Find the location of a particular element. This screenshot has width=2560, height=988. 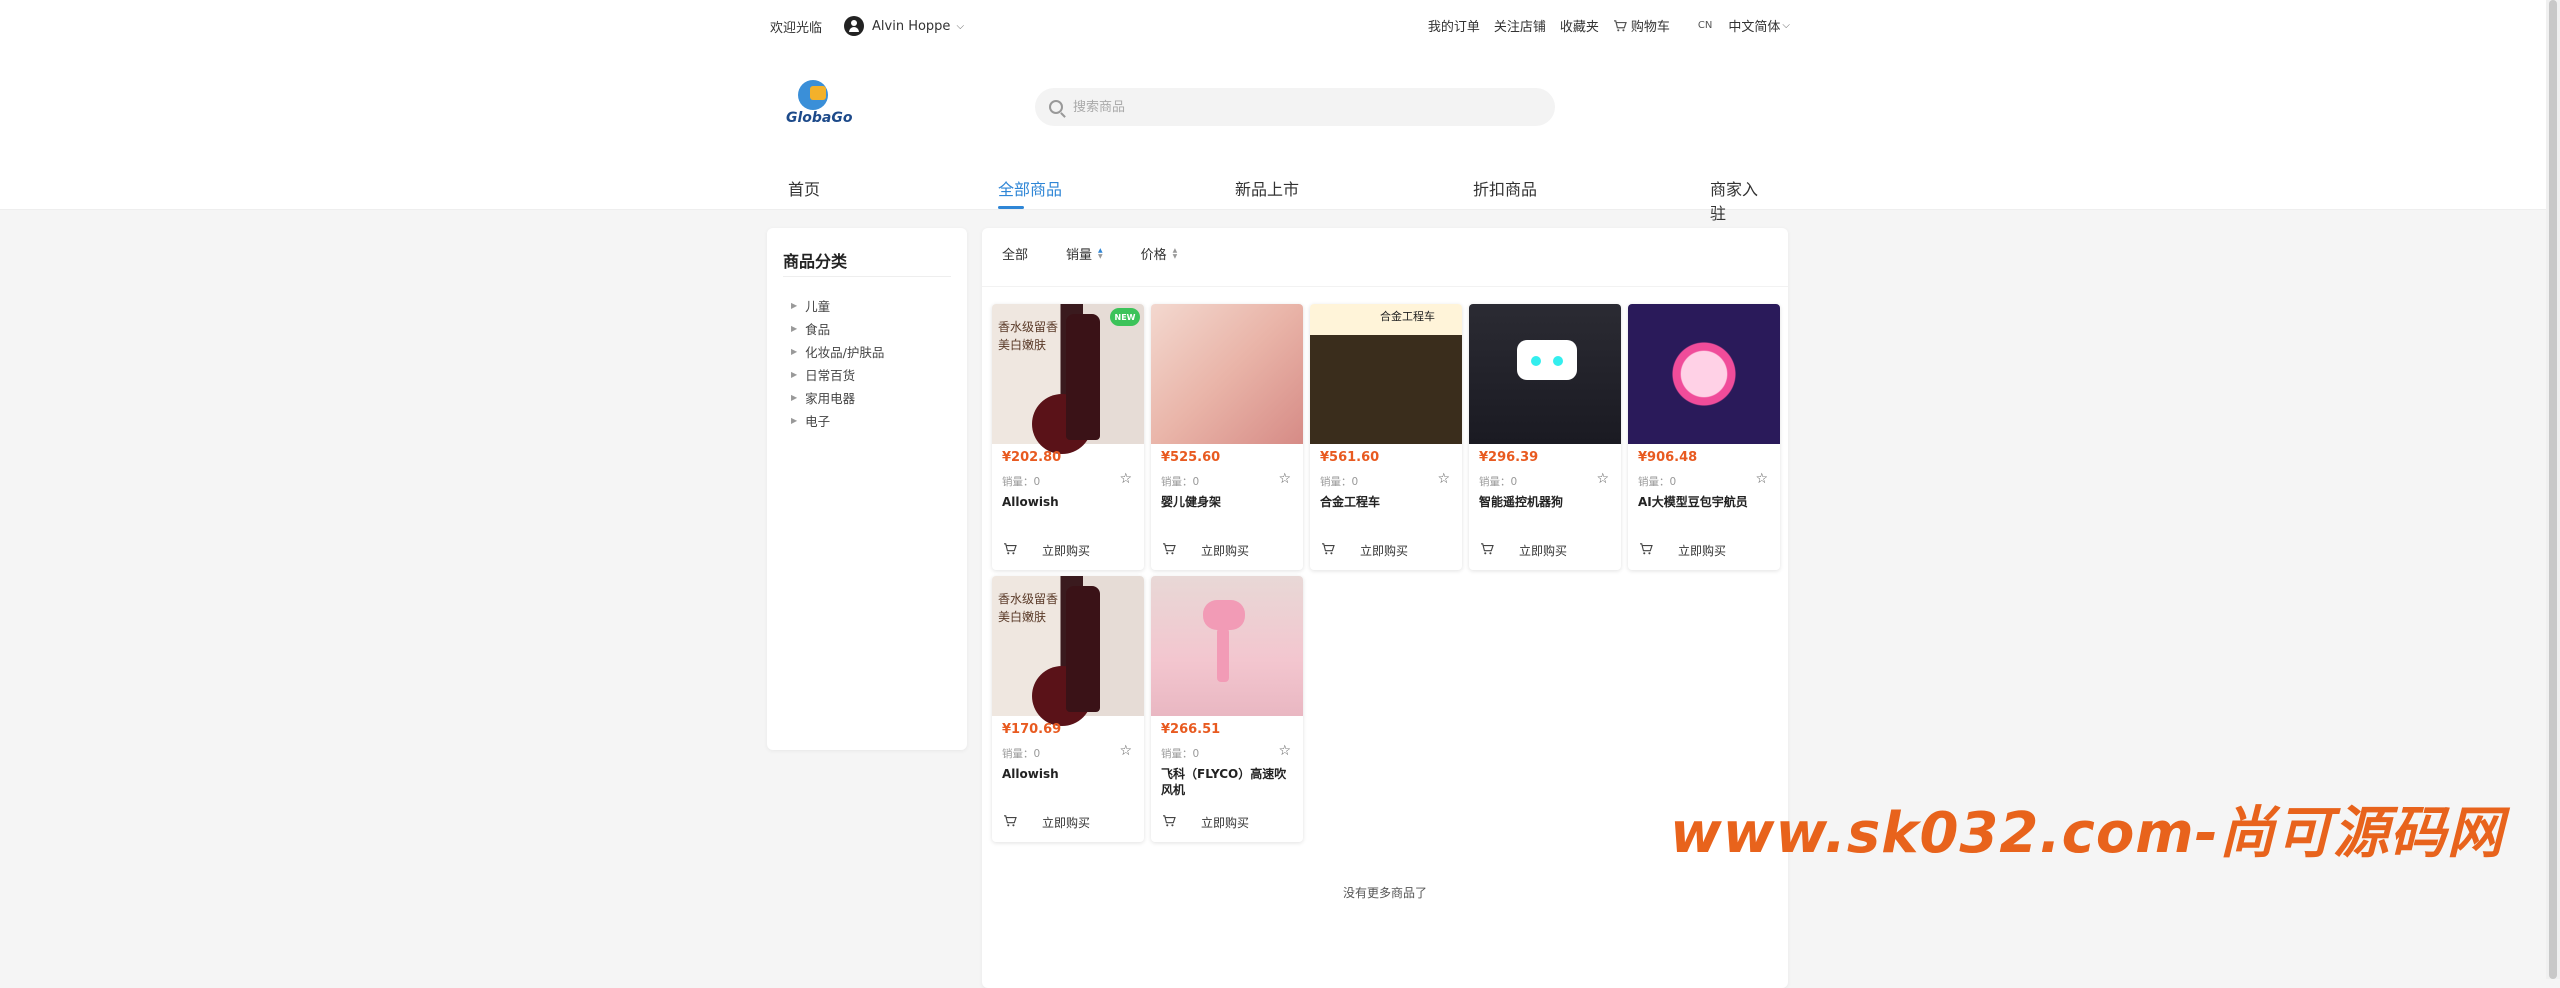

category-item: ▶ 日常百货 is located at coordinates (837, 374).